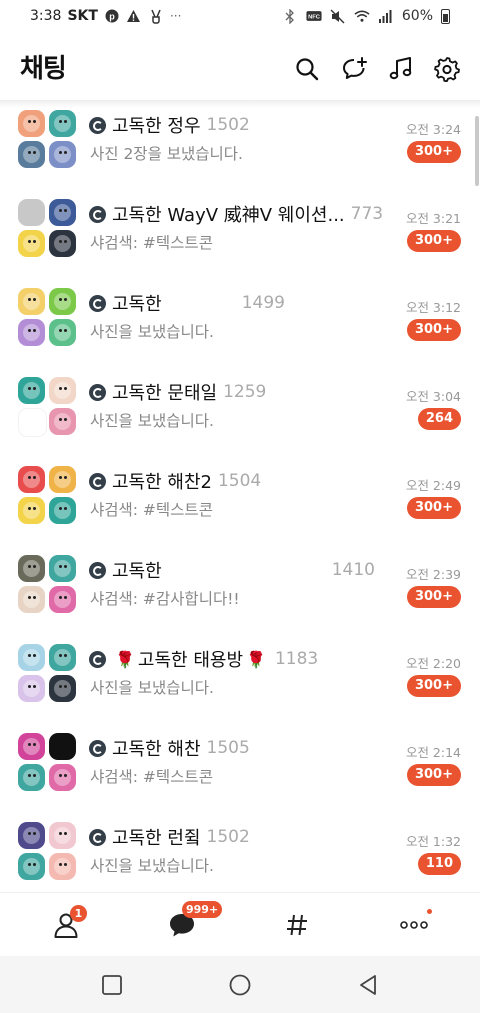  Describe the element at coordinates (112, 17) in the screenshot. I see `svg-text: p` at that location.